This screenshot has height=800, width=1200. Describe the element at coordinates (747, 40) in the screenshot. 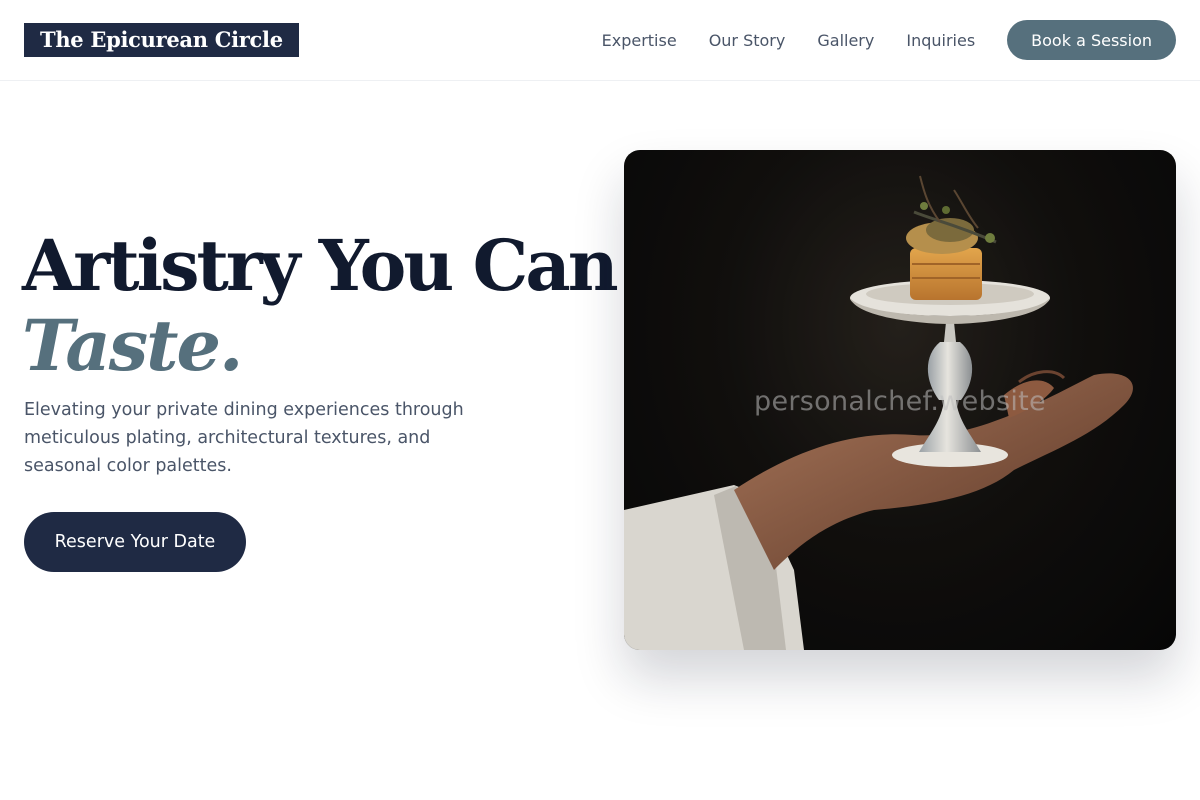

I see `nav-link-our-story: Our Story` at that location.